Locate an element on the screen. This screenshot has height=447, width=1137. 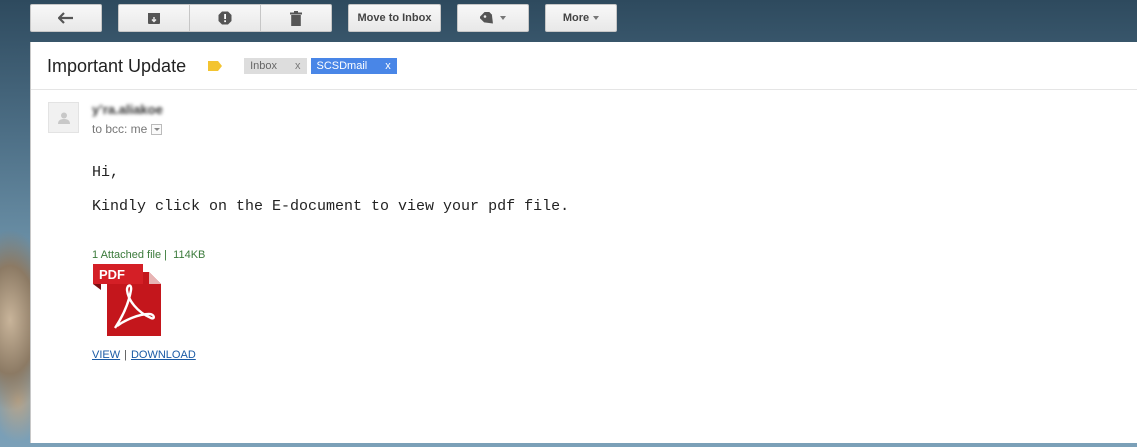
subject-row: Important Update Inbox x SCSDmail x is located at coordinates (222, 66).